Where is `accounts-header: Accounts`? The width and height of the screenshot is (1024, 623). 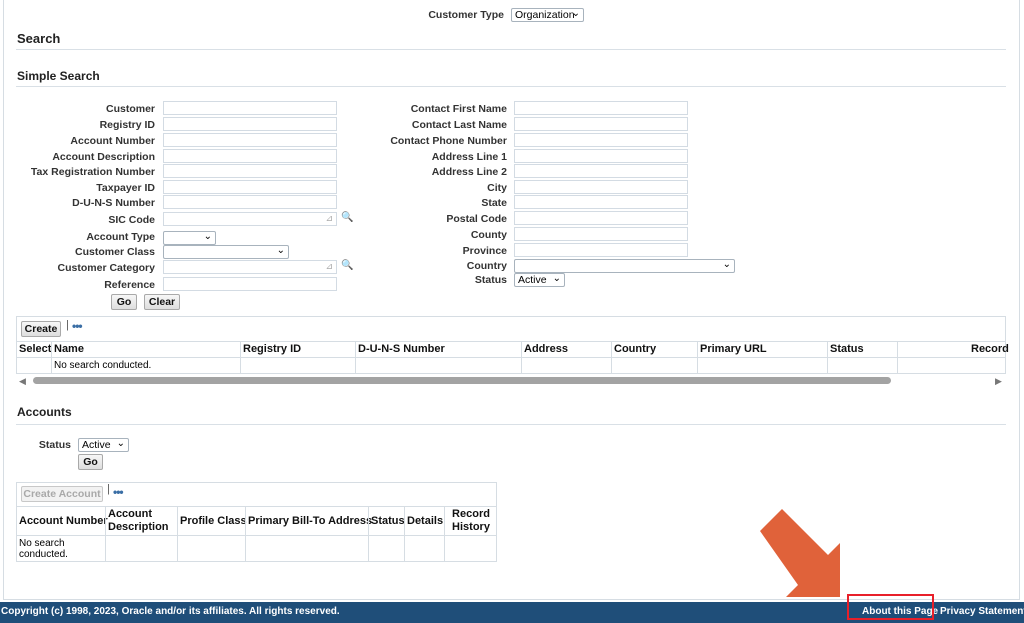
accounts-header: Accounts is located at coordinates (44, 412).